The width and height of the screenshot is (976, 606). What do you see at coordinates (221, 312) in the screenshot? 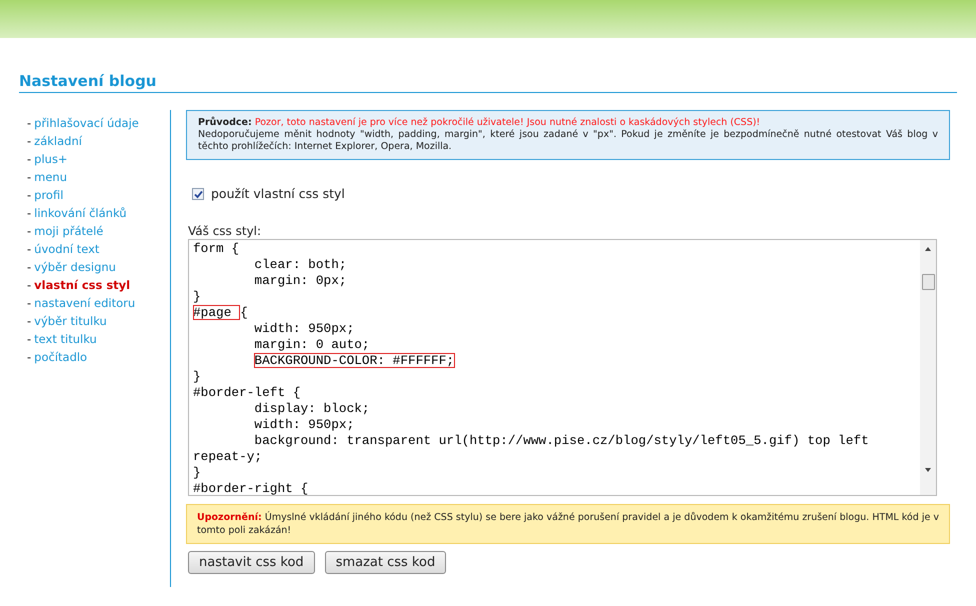
I see `code-line: #page {` at bounding box center [221, 312].